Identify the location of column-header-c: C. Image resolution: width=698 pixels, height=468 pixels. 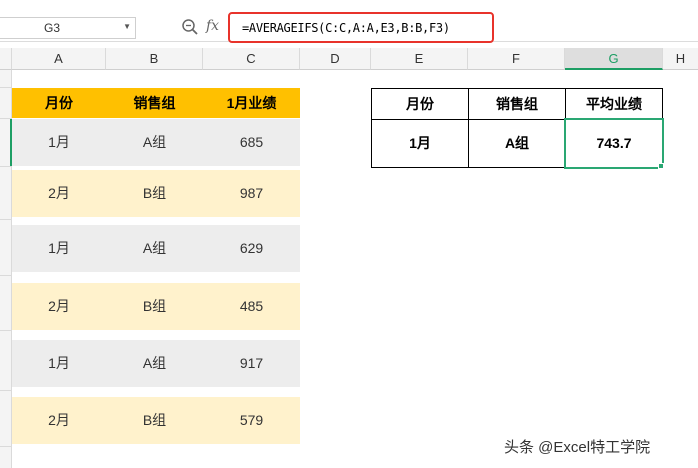
(251, 59).